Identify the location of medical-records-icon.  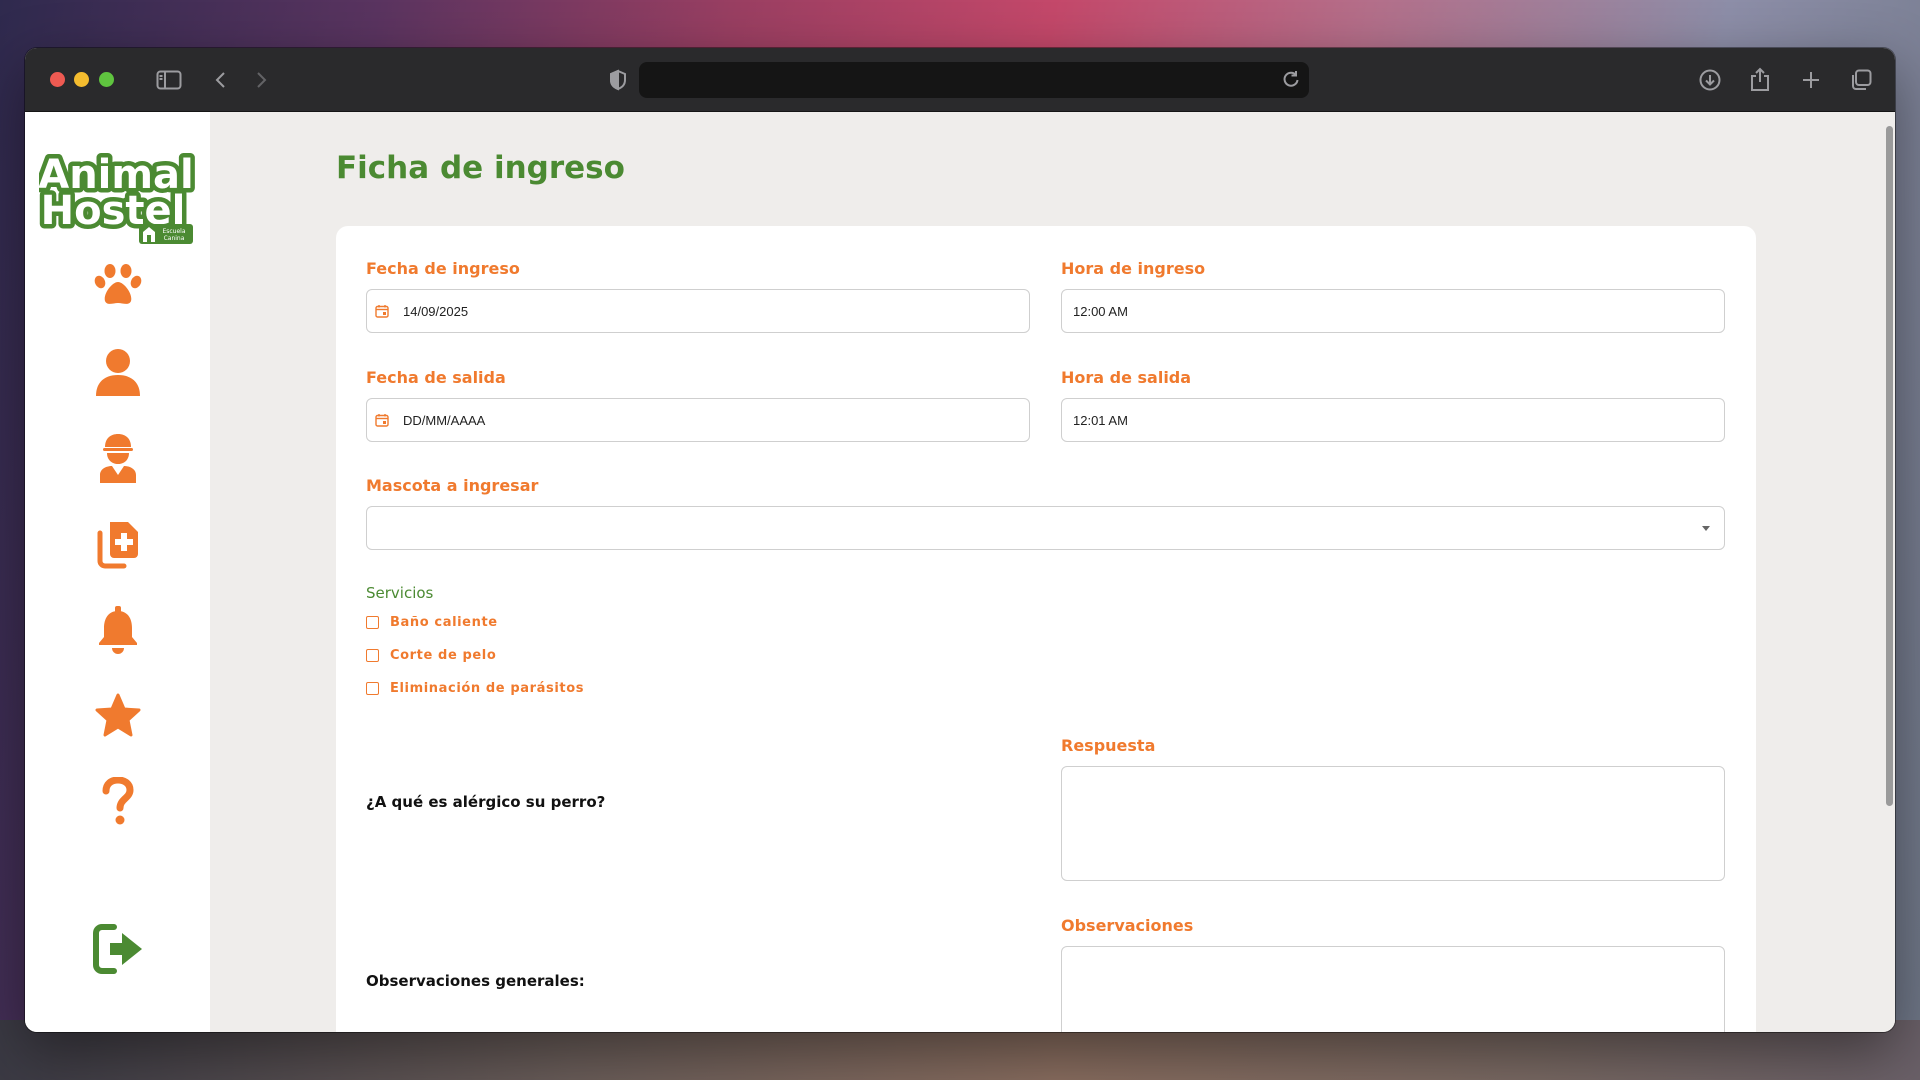
(117, 545).